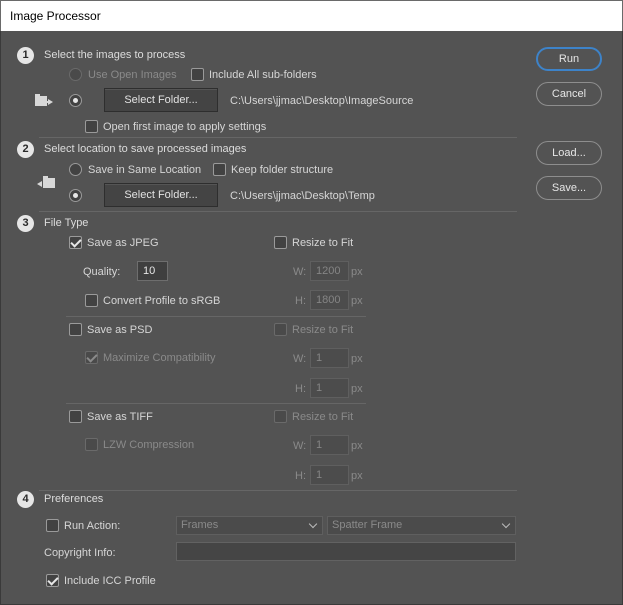 The image size is (623, 605). I want to click on include-subfolders-checkbox, so click(197, 74).